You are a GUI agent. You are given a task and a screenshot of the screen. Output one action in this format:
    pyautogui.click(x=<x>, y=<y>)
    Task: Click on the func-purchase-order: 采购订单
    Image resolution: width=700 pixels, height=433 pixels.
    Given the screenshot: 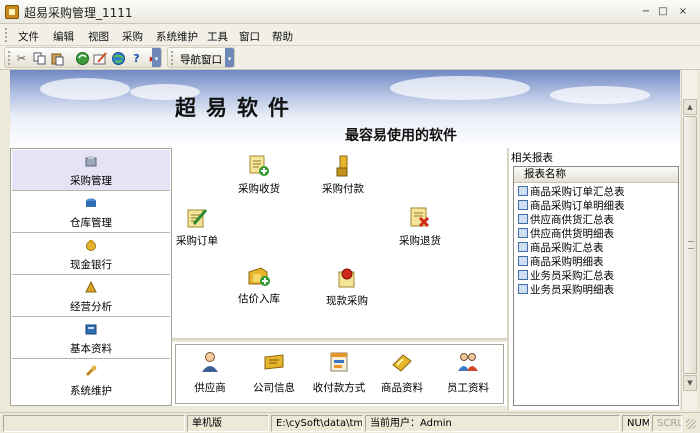 What is the action you would take?
    pyautogui.click(x=197, y=227)
    